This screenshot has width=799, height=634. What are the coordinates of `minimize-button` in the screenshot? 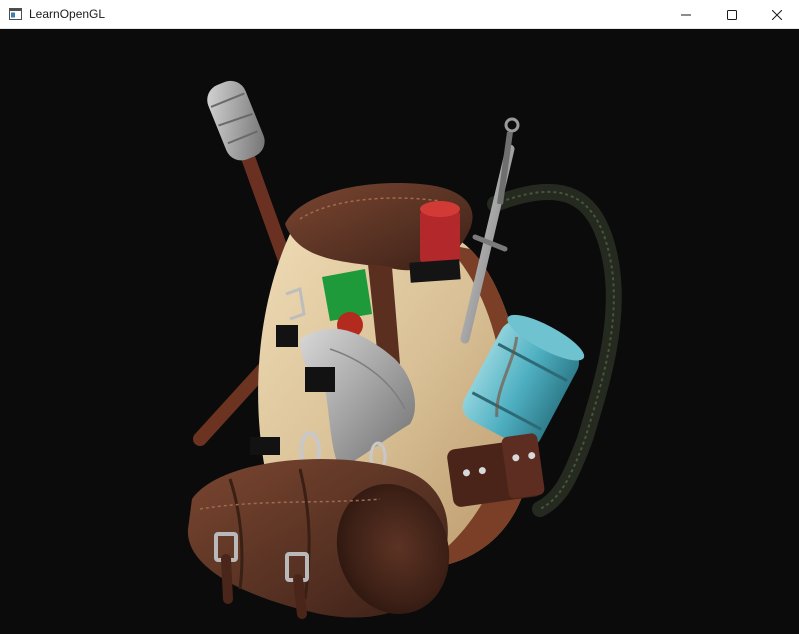 It's located at (686, 14).